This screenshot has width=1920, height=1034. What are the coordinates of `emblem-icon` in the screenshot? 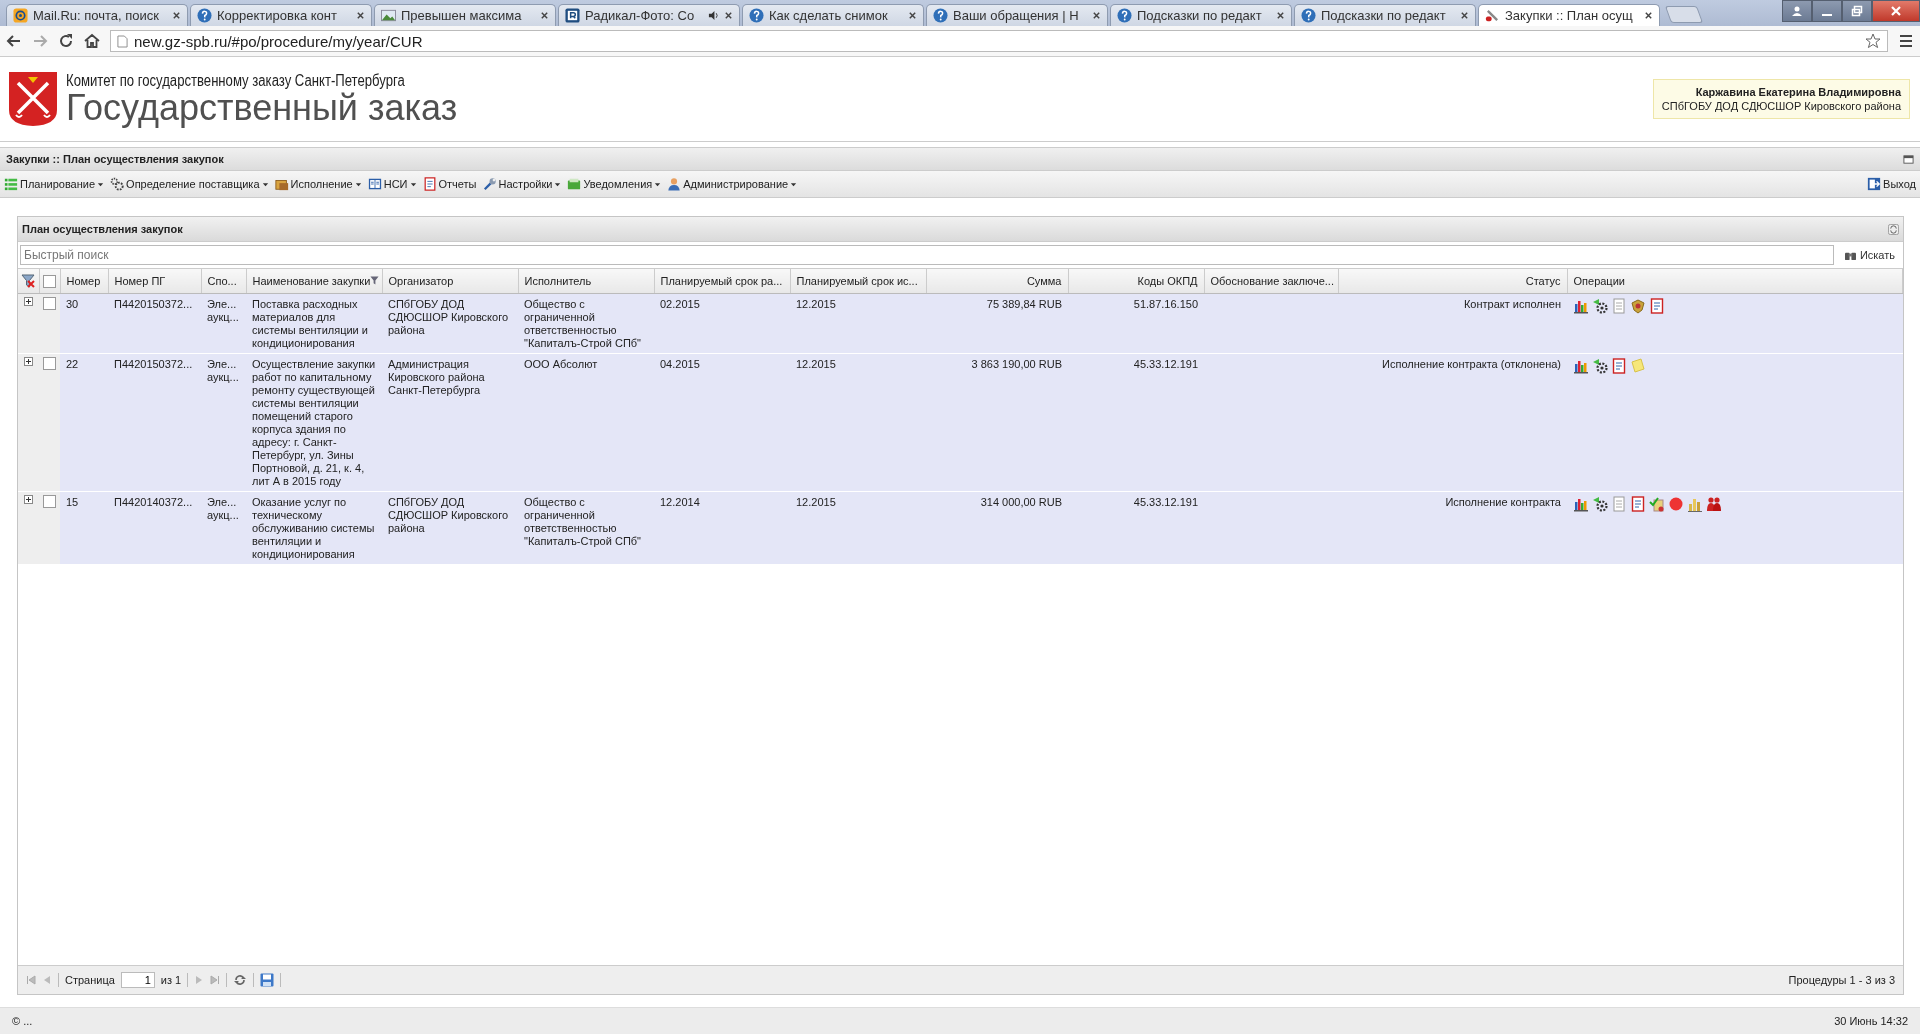 It's located at (1638, 306).